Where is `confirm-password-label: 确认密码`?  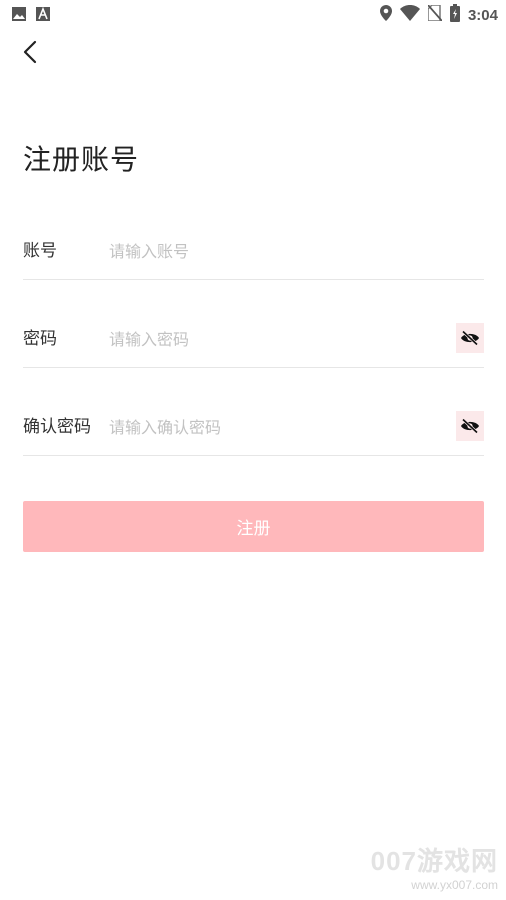 confirm-password-label: 确认密码 is located at coordinates (57, 427).